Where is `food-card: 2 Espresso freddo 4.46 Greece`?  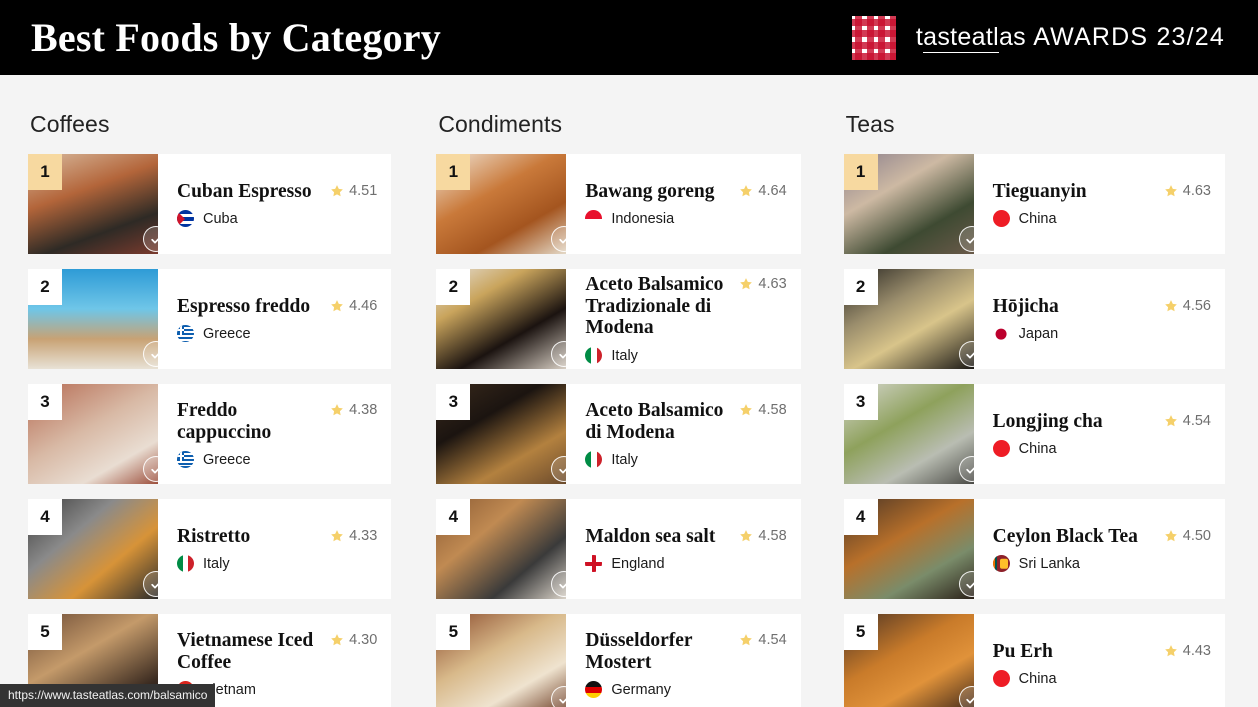 food-card: 2 Espresso freddo 4.46 Greece is located at coordinates (210, 319).